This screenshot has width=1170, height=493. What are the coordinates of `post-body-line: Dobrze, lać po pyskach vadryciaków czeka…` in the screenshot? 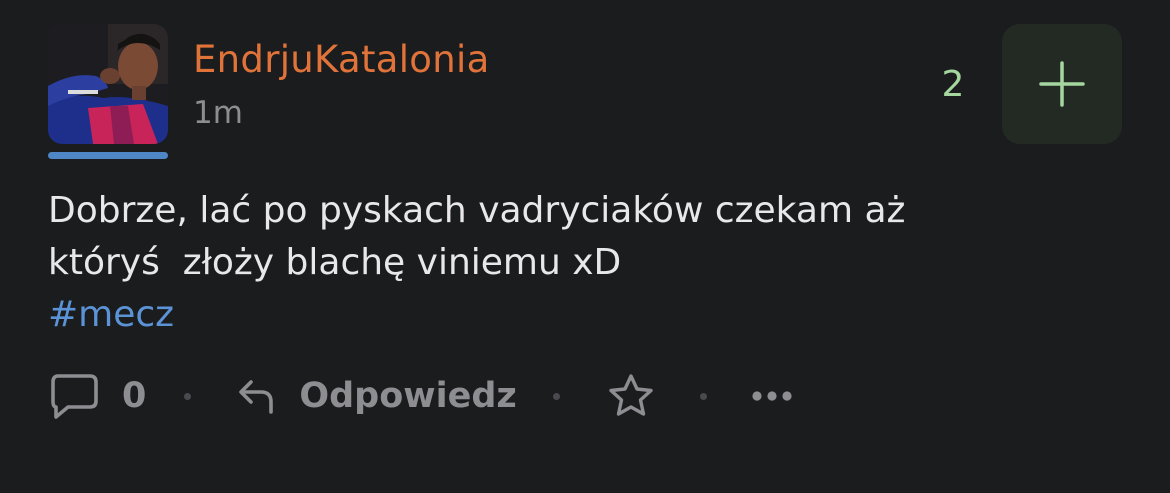 It's located at (477, 210).